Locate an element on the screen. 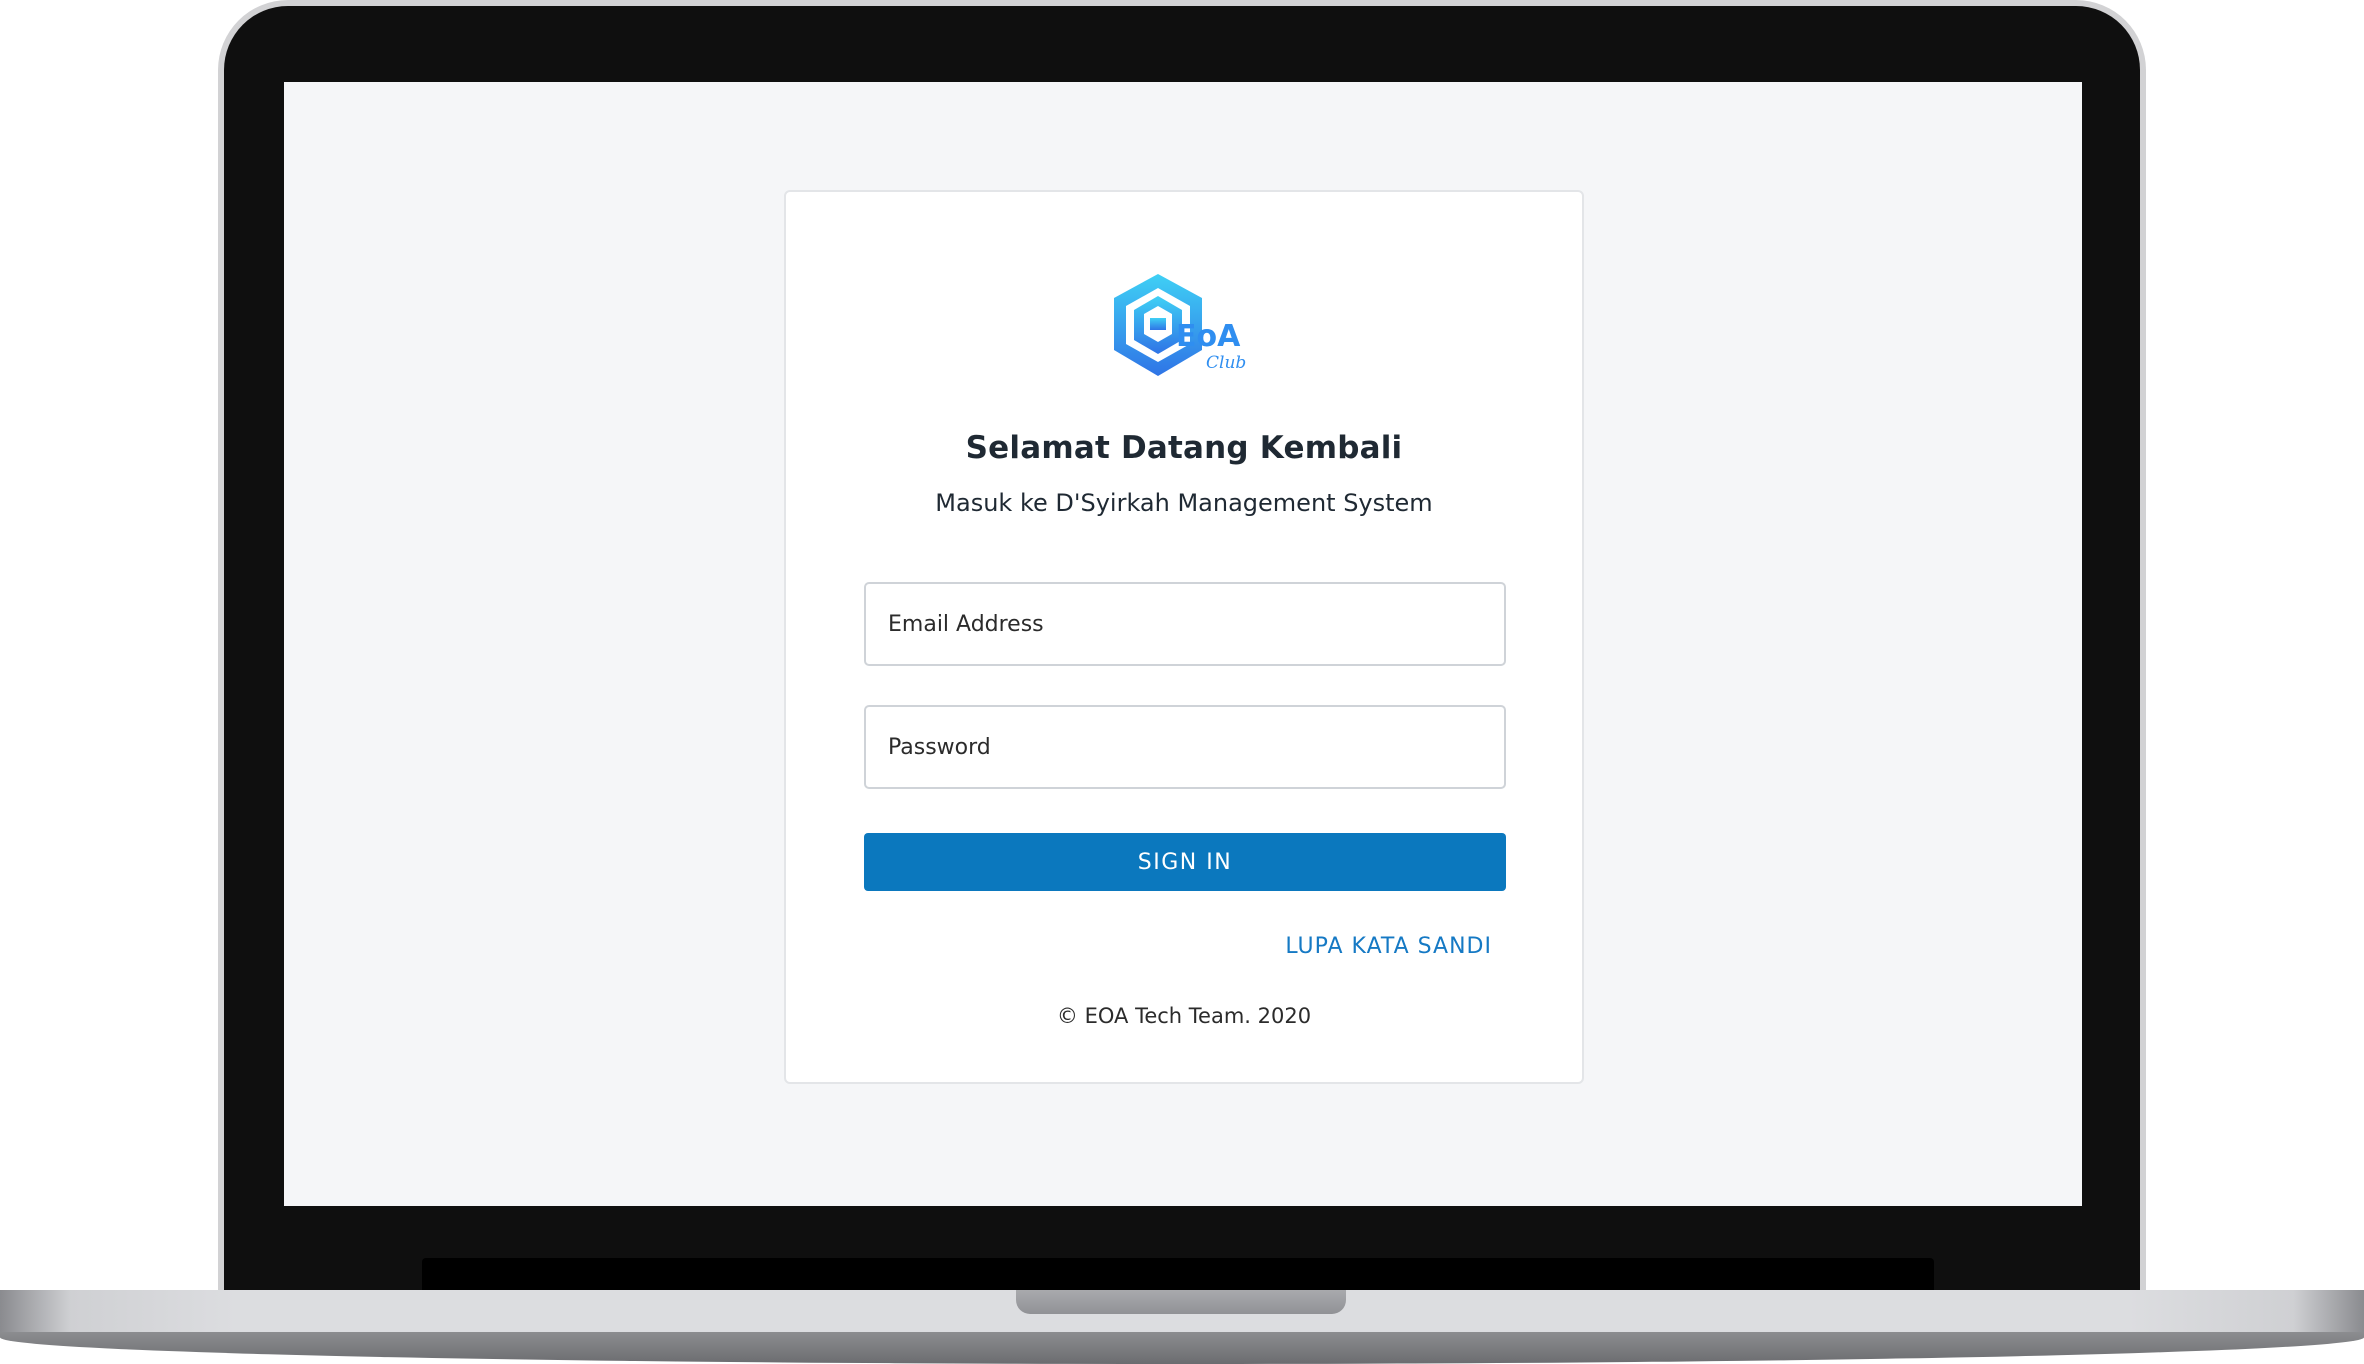 The height and width of the screenshot is (1364, 2364). logo-subtext: Club is located at coordinates (1226, 363).